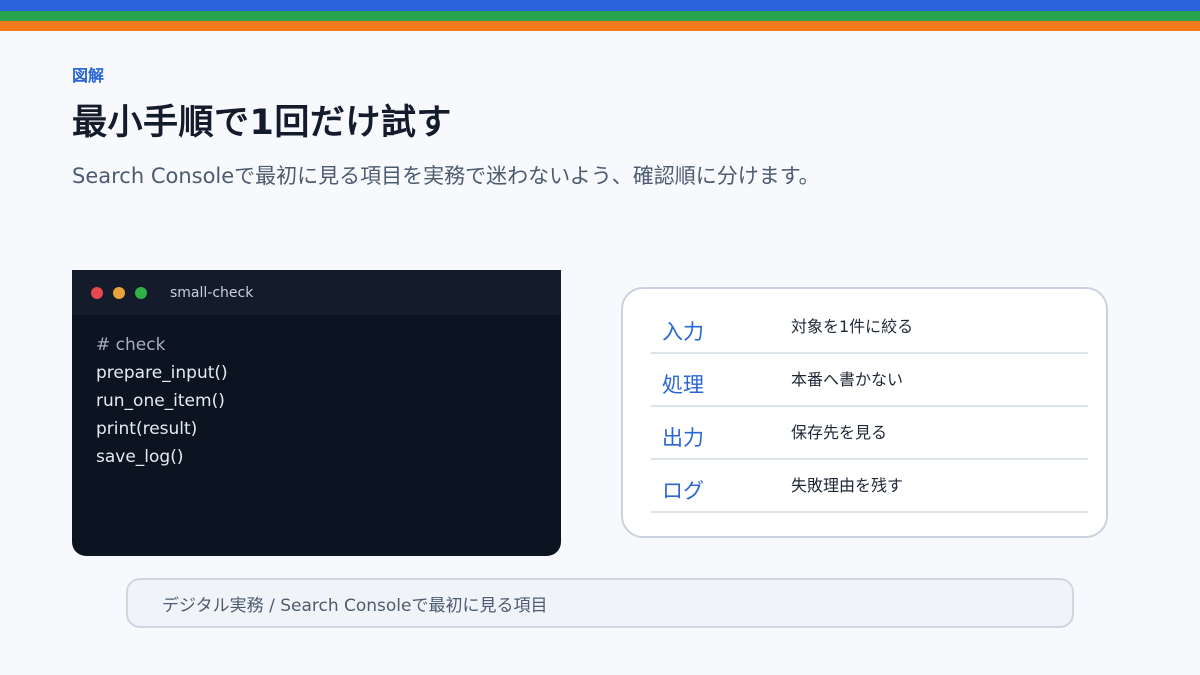 The width and height of the screenshot is (1200, 675). What do you see at coordinates (600, 5) in the screenshot?
I see `stripe-blue` at bounding box center [600, 5].